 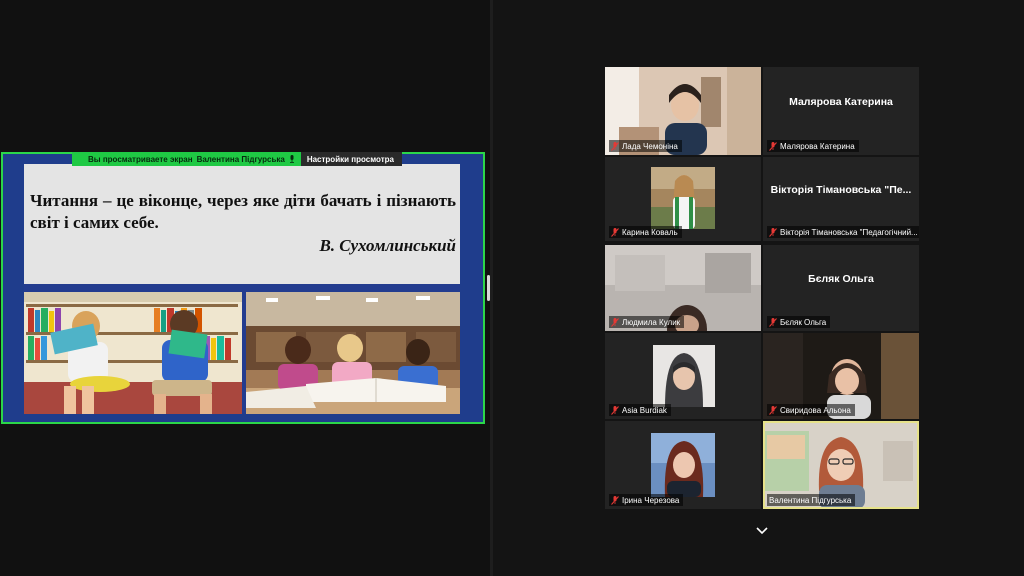 I want to click on chevron-down-icon, so click(x=762, y=531).